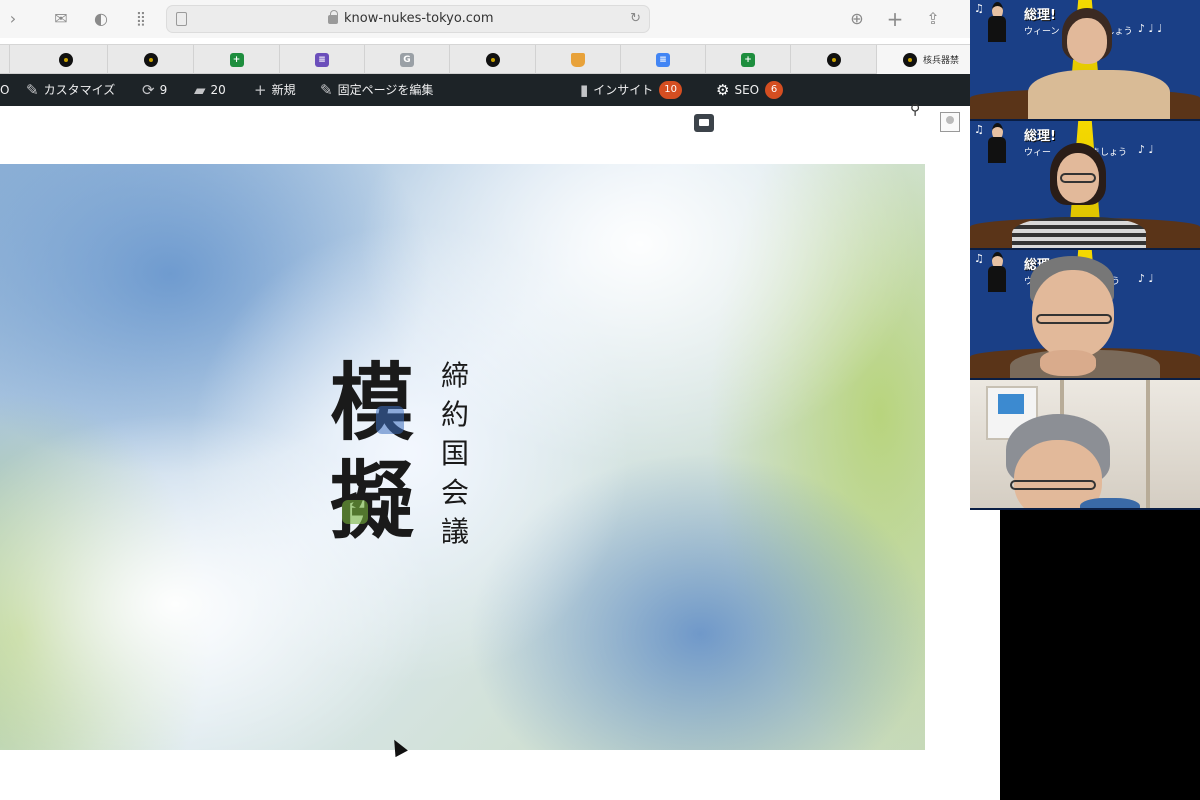  I want to click on hero-logo: 模 擬 締 約 国 会 議, so click(402, 454).